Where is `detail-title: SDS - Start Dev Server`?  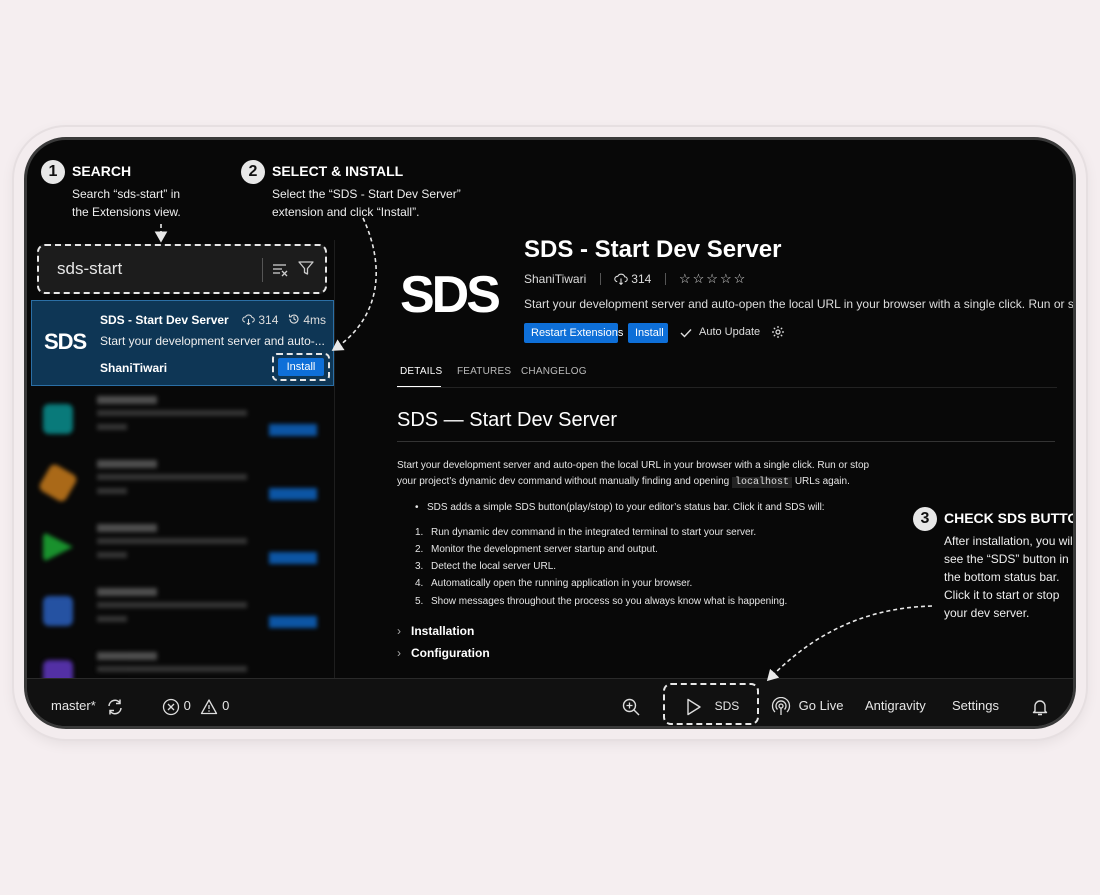 detail-title: SDS - Start Dev Server is located at coordinates (653, 249).